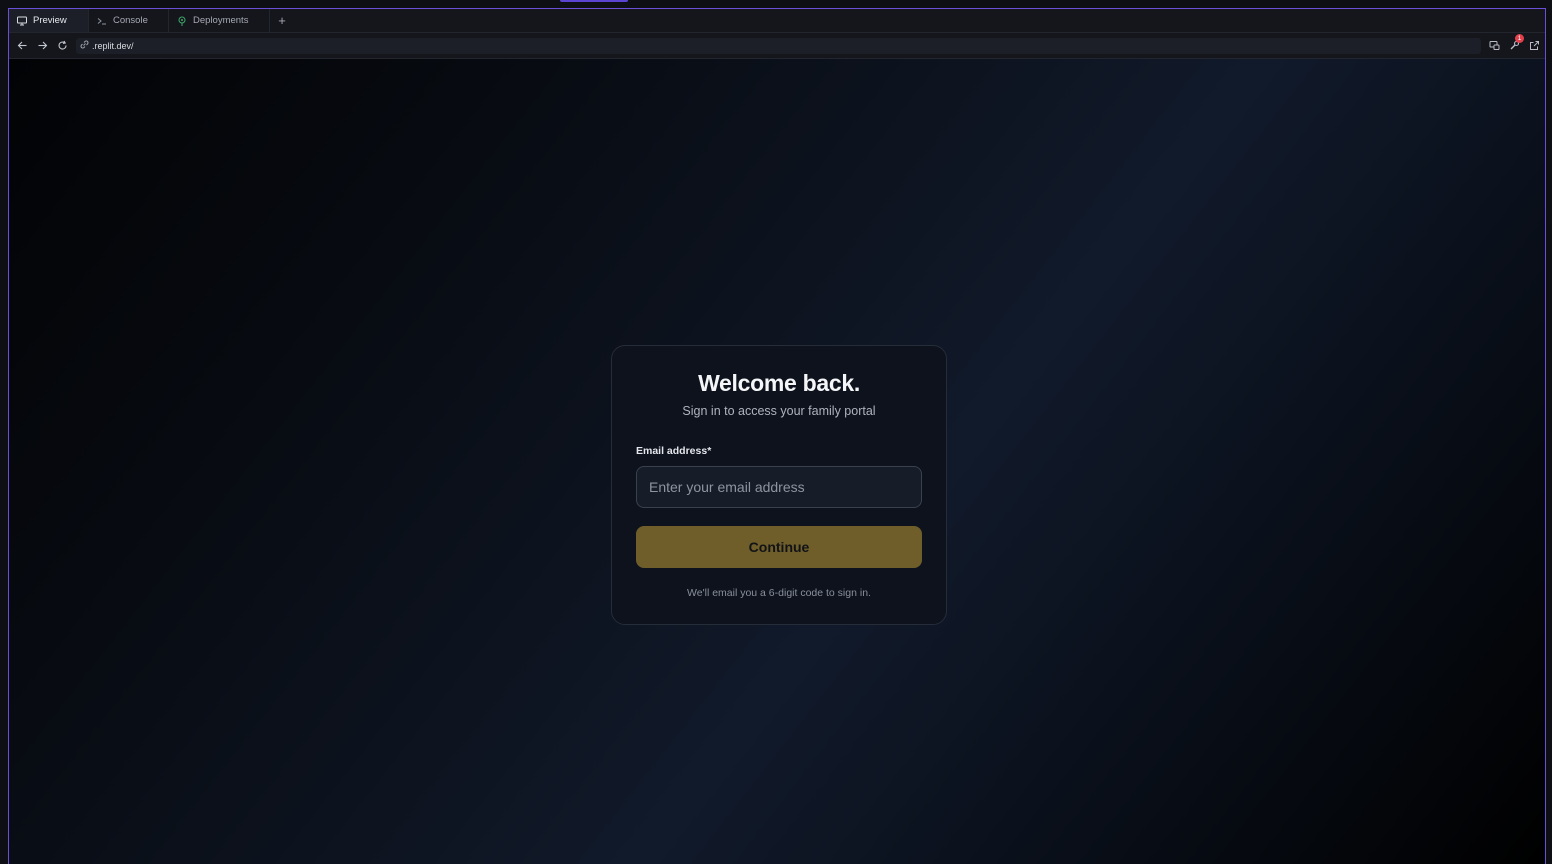 The height and width of the screenshot is (864, 1552). I want to click on link-icon, so click(84, 45).